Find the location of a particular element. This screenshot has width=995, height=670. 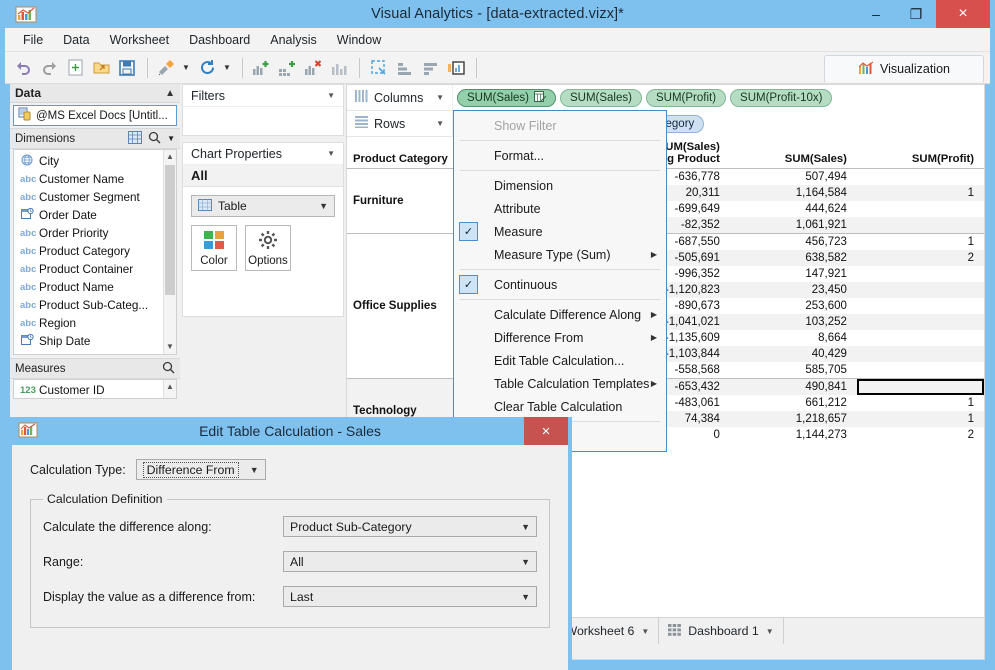

pill-sum-profit: SUM(Profit) is located at coordinates (686, 97).